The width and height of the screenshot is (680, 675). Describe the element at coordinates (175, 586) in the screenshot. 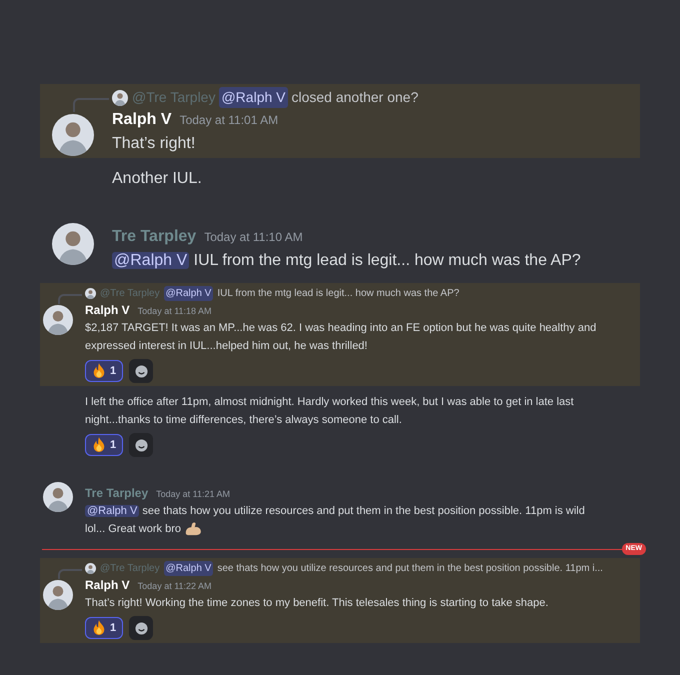

I see `timestamp: Today at 11:22 AM` at that location.